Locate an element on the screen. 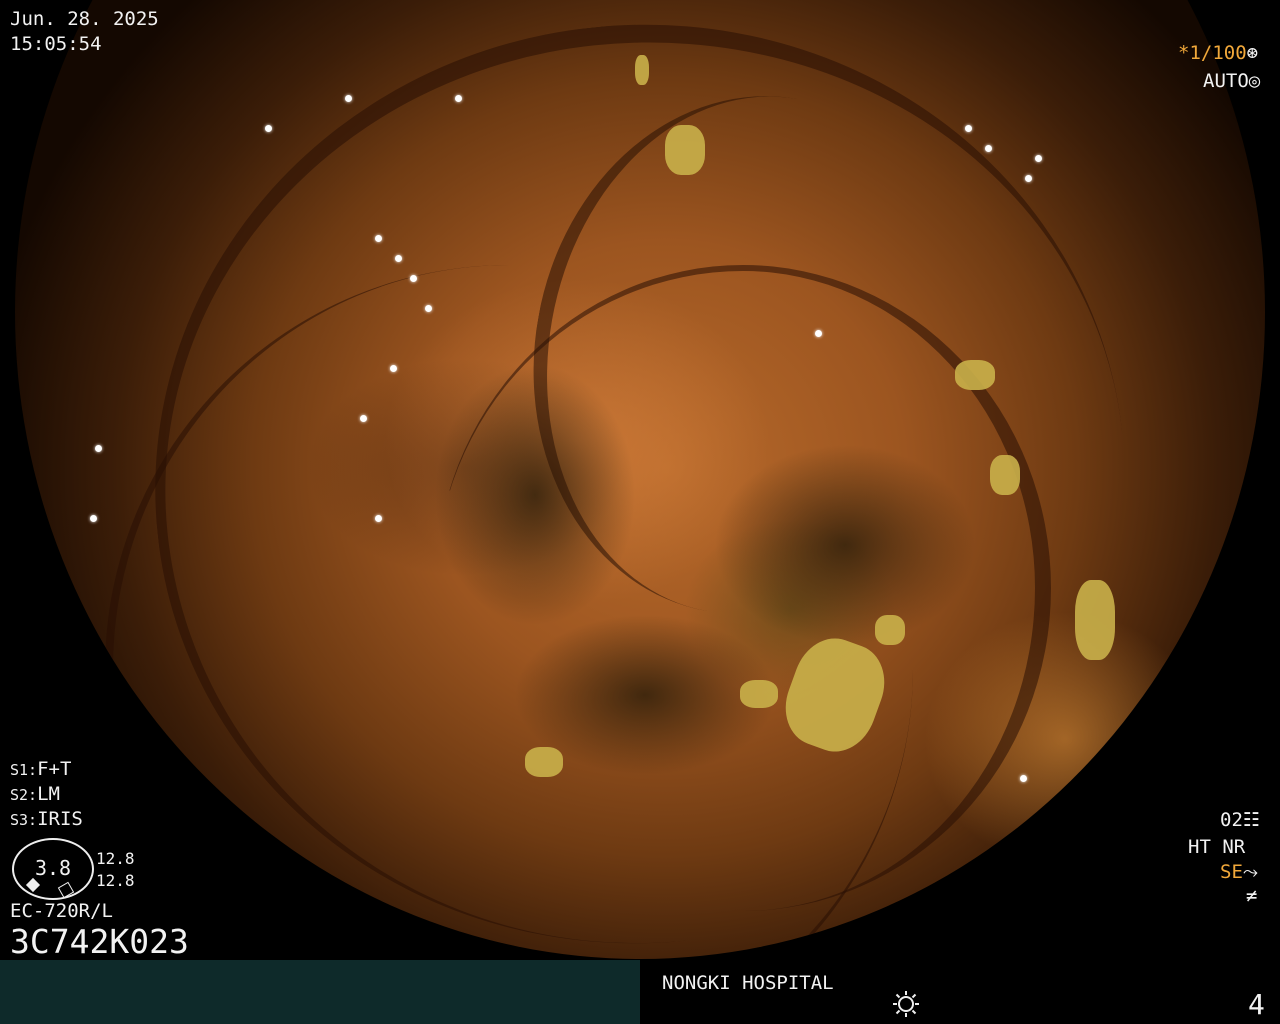 The width and height of the screenshot is (1280, 1024). scope-model: EC-720R/L is located at coordinates (61, 911).